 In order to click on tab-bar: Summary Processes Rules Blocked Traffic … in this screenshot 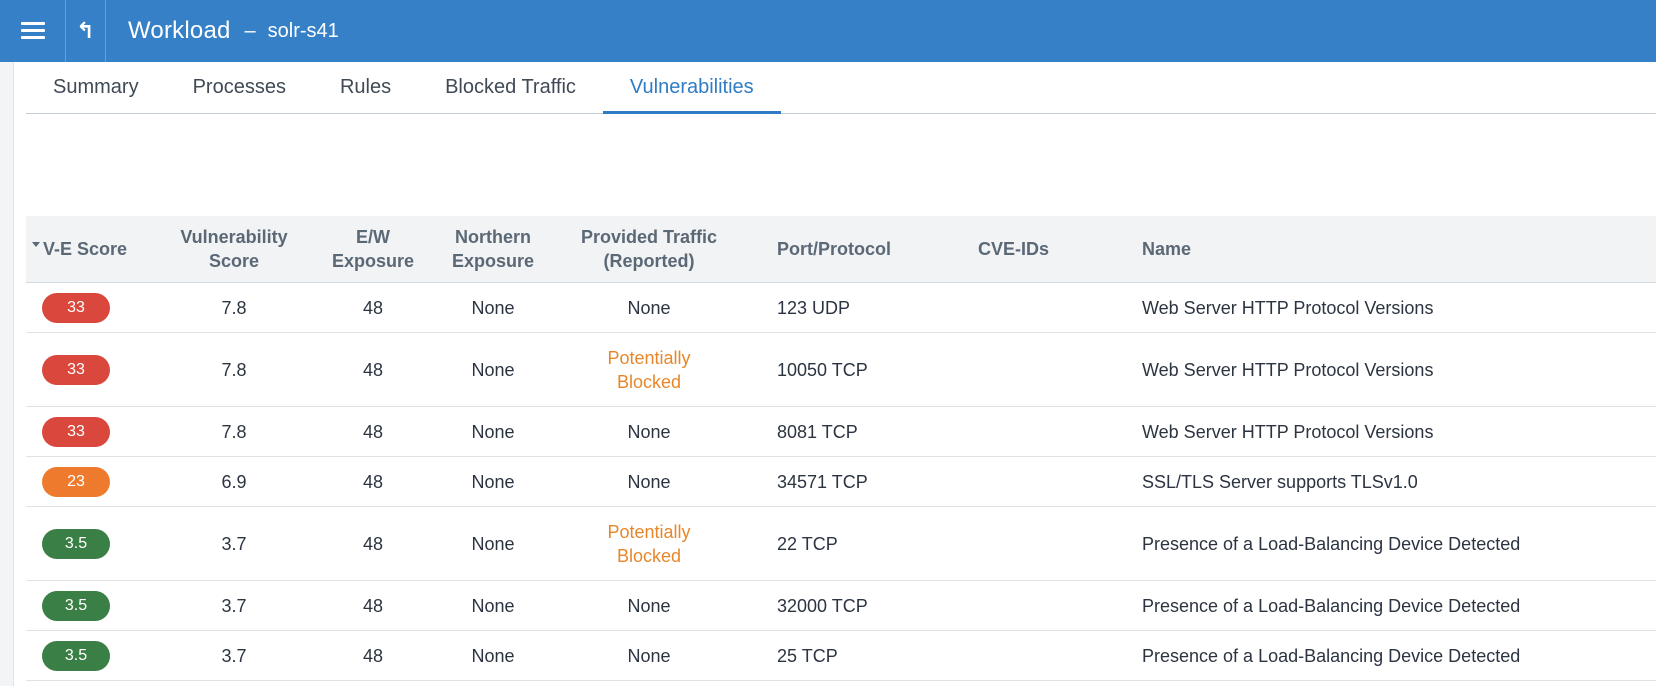, I will do `click(841, 88)`.